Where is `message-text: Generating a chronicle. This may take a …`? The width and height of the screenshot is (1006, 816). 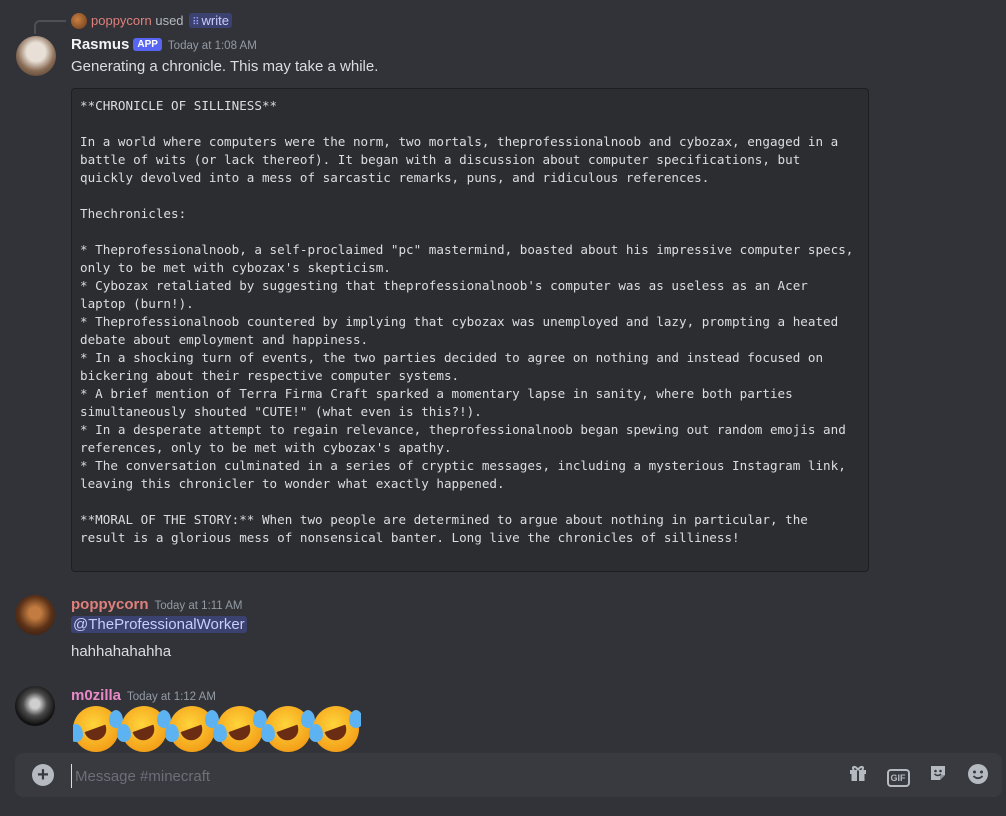 message-text: Generating a chronicle. This may take a … is located at coordinates (225, 66).